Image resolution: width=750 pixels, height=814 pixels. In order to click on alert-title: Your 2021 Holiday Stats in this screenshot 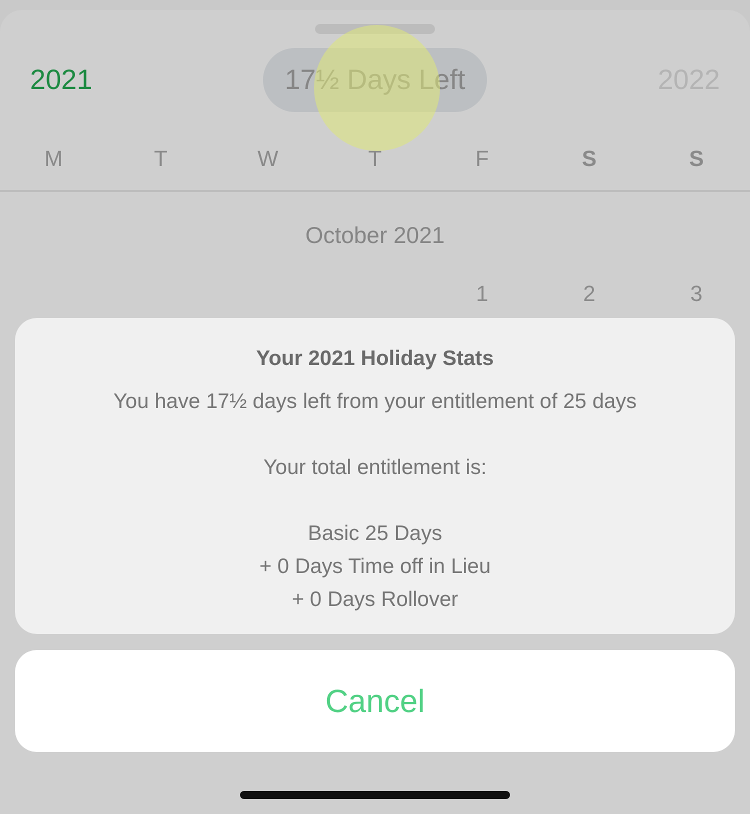, I will do `click(375, 359)`.